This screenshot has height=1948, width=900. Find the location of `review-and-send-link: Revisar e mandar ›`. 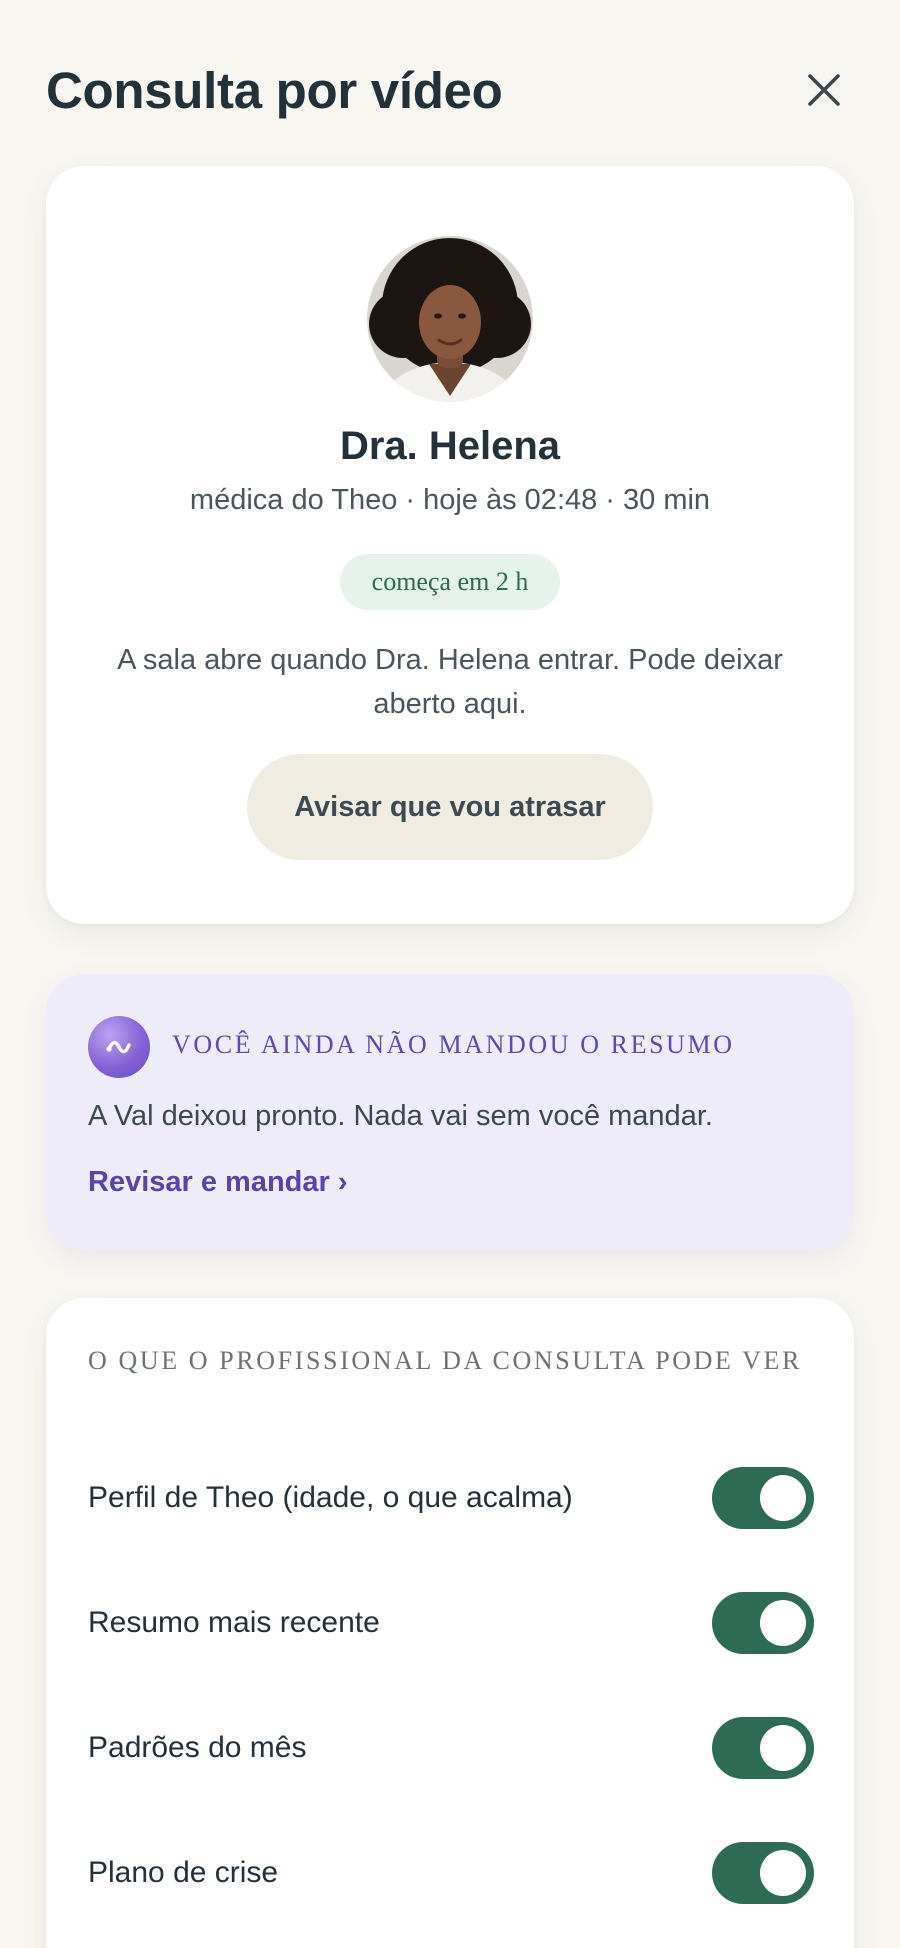

review-and-send-link: Revisar e mandar › is located at coordinates (218, 1182).